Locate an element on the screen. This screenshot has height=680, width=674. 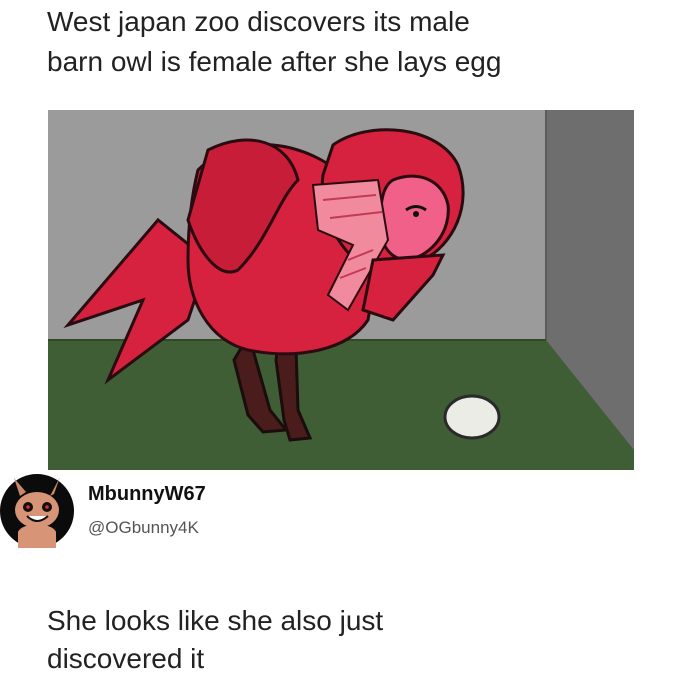
bunny-avatar is located at coordinates (37, 511).